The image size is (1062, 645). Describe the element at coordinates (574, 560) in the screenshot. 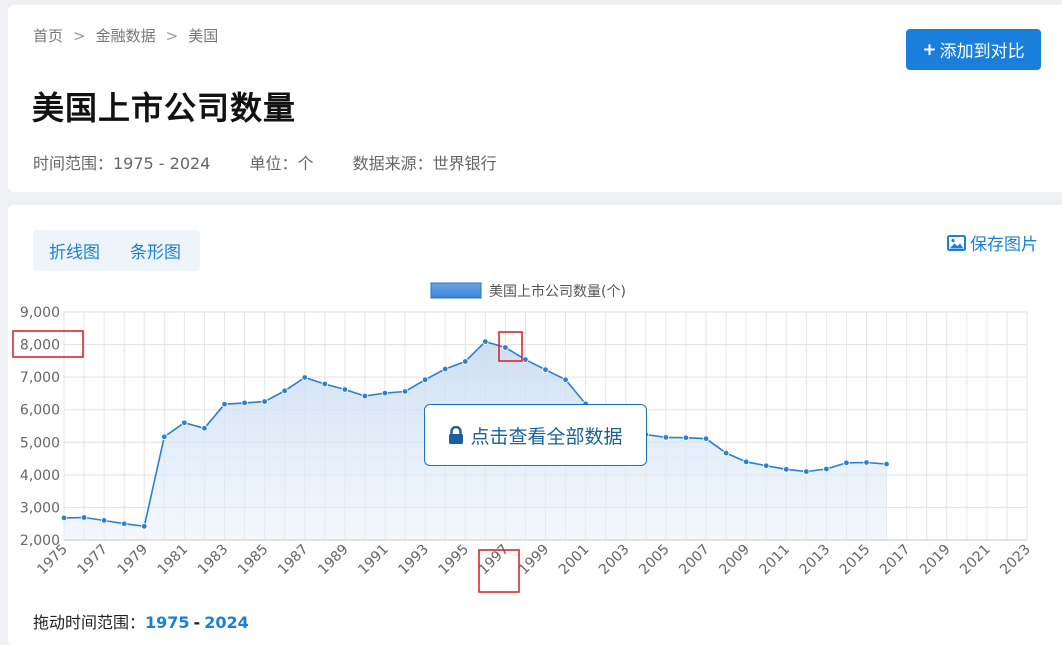

I see `x-tick-label: 2001` at that location.